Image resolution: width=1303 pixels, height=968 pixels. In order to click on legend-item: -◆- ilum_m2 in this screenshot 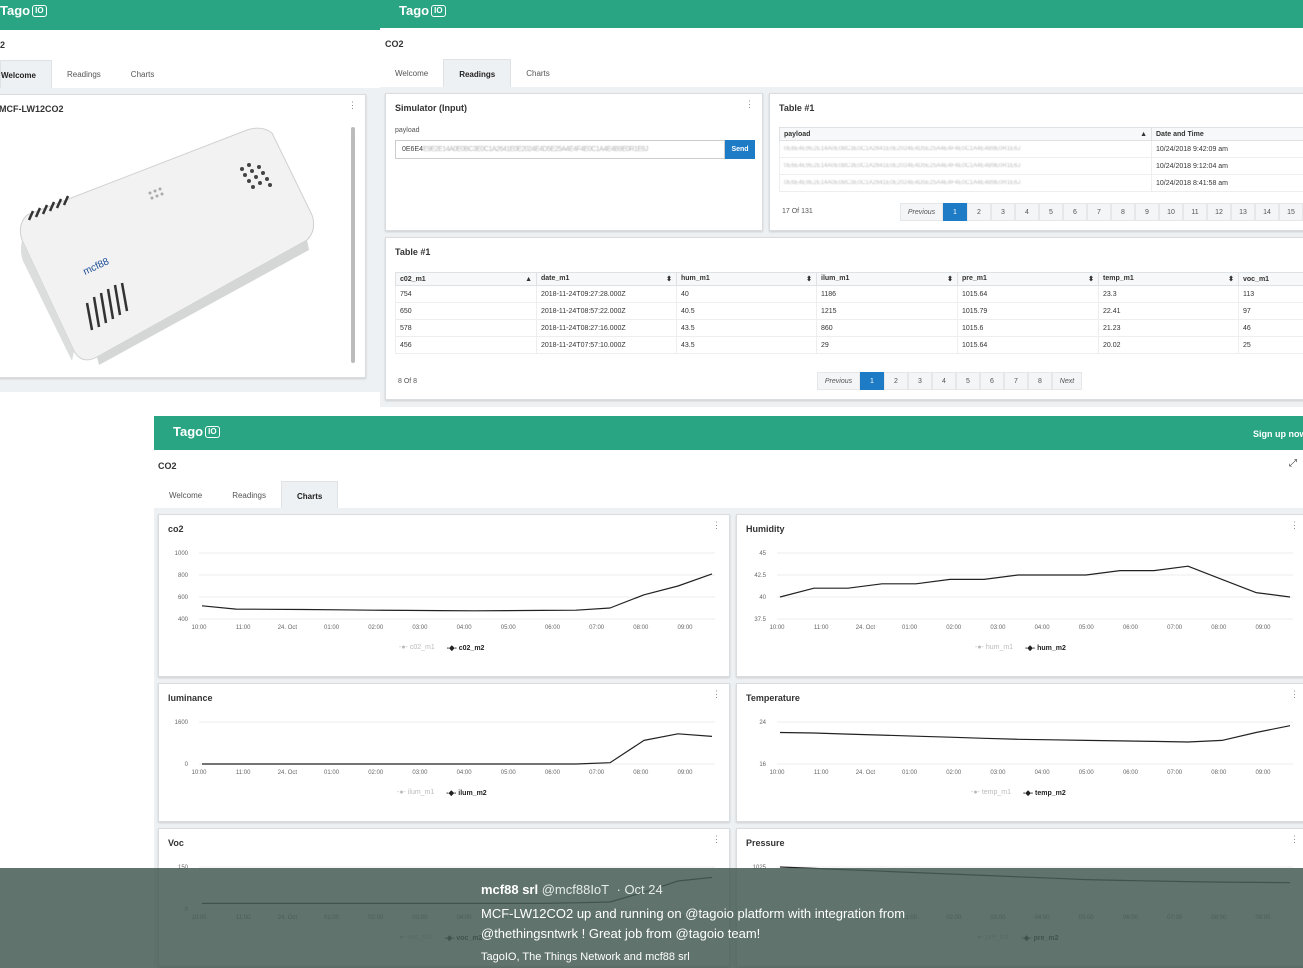, I will do `click(466, 793)`.